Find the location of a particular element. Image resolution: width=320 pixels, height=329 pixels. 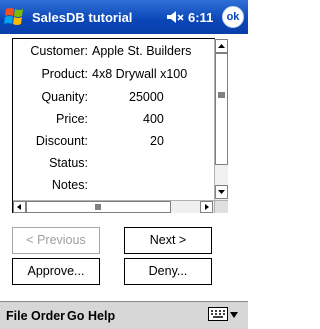

speaker-icon is located at coordinates (175, 17).